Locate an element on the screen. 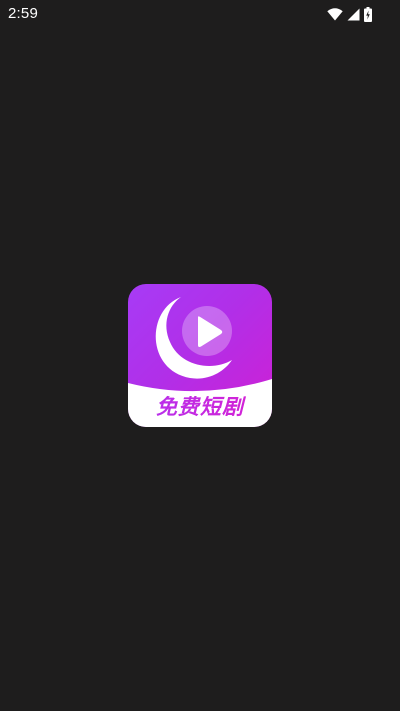 This screenshot has height=711, width=400. wifi-icon is located at coordinates (335, 14).